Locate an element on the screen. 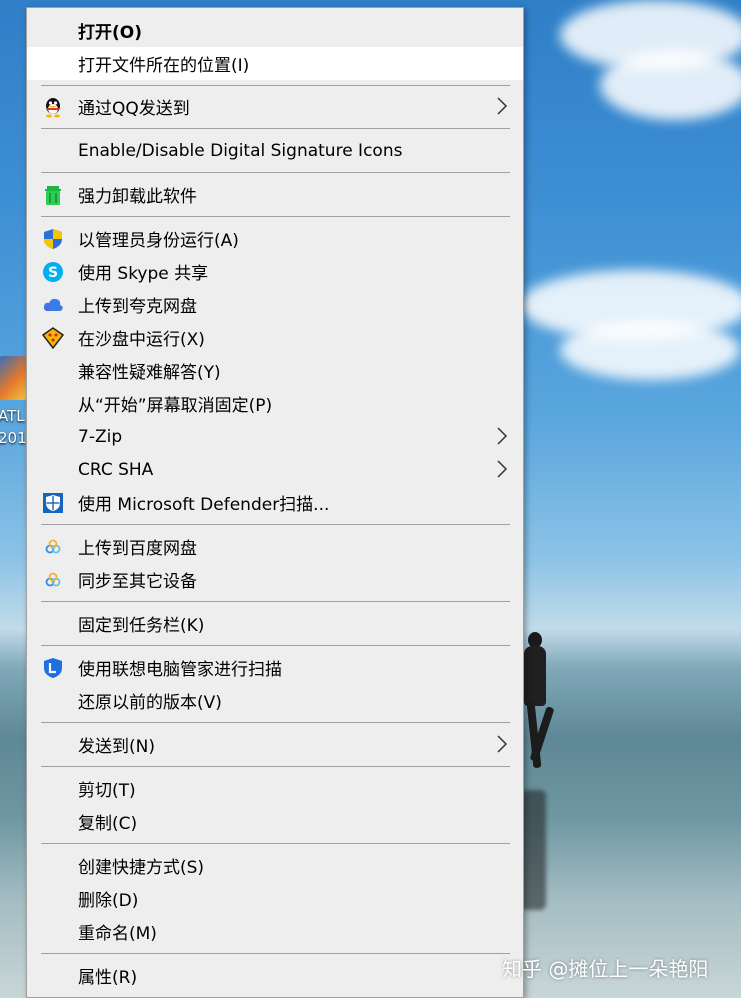 The width and height of the screenshot is (741, 998). menu-item-label: 上传到百度网盘 is located at coordinates (137, 549).